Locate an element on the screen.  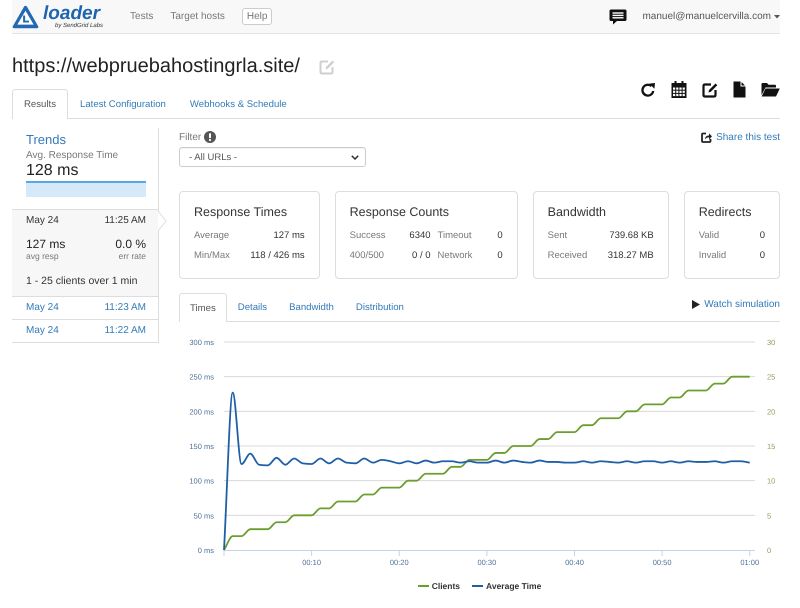
chevron-down-icon is located at coordinates (355, 157).